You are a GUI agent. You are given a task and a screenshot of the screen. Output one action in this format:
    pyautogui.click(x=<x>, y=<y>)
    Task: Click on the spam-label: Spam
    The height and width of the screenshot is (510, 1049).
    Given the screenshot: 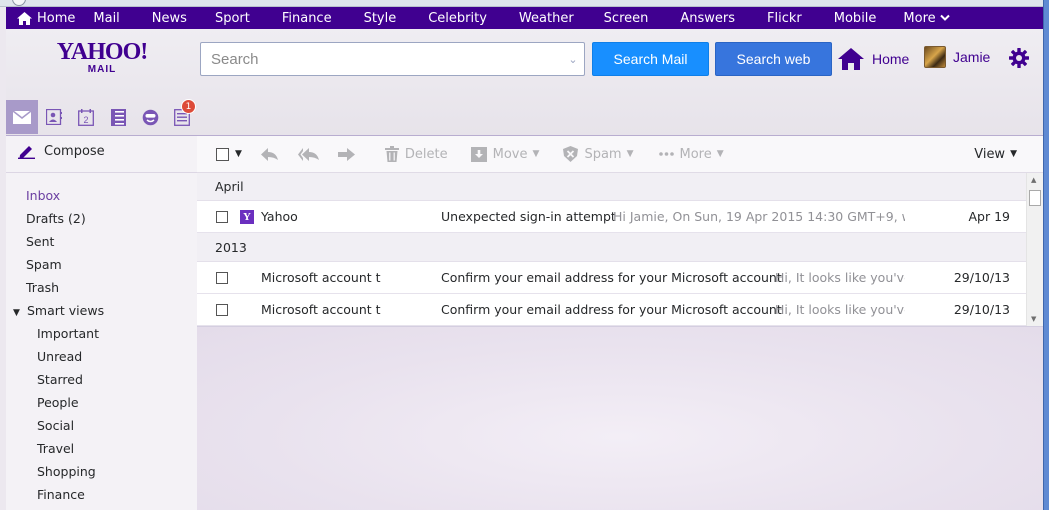 What is the action you would take?
    pyautogui.click(x=603, y=154)
    